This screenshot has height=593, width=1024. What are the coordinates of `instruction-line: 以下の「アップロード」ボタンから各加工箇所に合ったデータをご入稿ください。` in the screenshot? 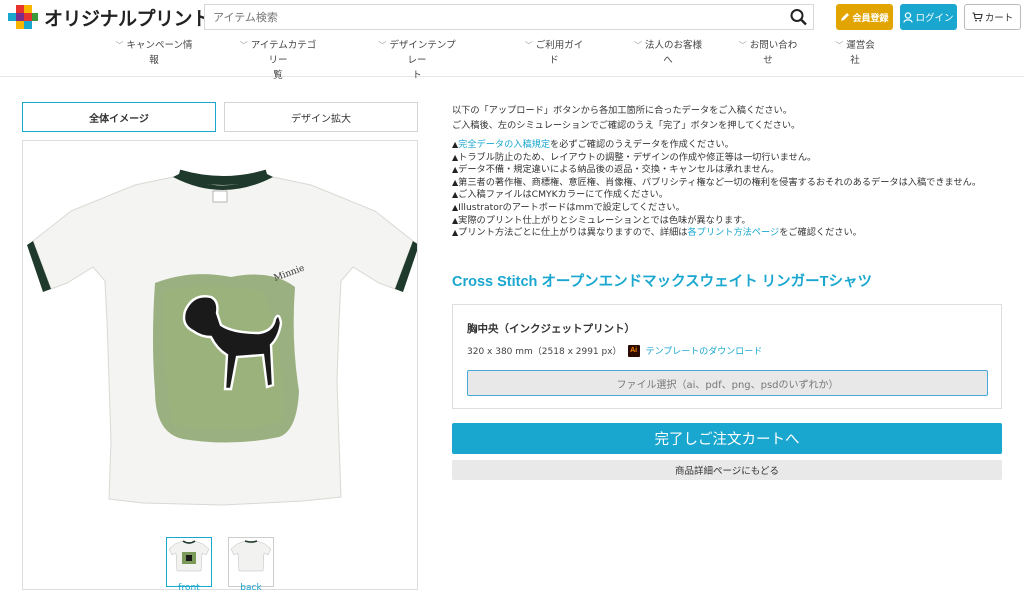 It's located at (622, 110).